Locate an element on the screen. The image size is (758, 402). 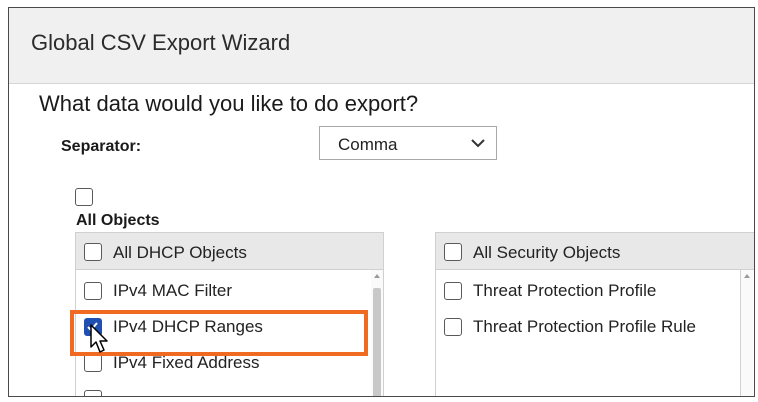
list-item-label: IPv4 Fixed Address is located at coordinates (186, 362).